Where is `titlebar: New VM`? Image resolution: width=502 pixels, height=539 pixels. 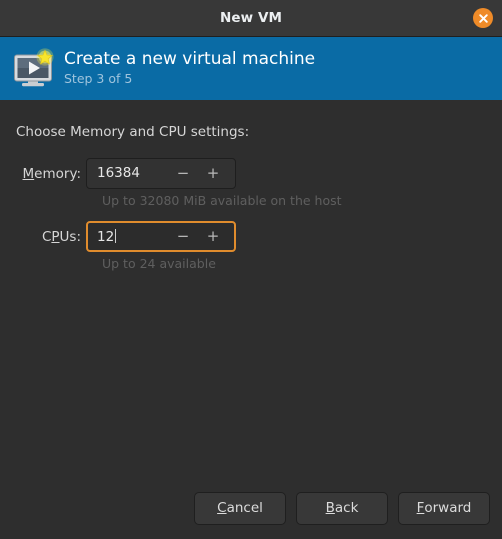
titlebar: New VM is located at coordinates (251, 18).